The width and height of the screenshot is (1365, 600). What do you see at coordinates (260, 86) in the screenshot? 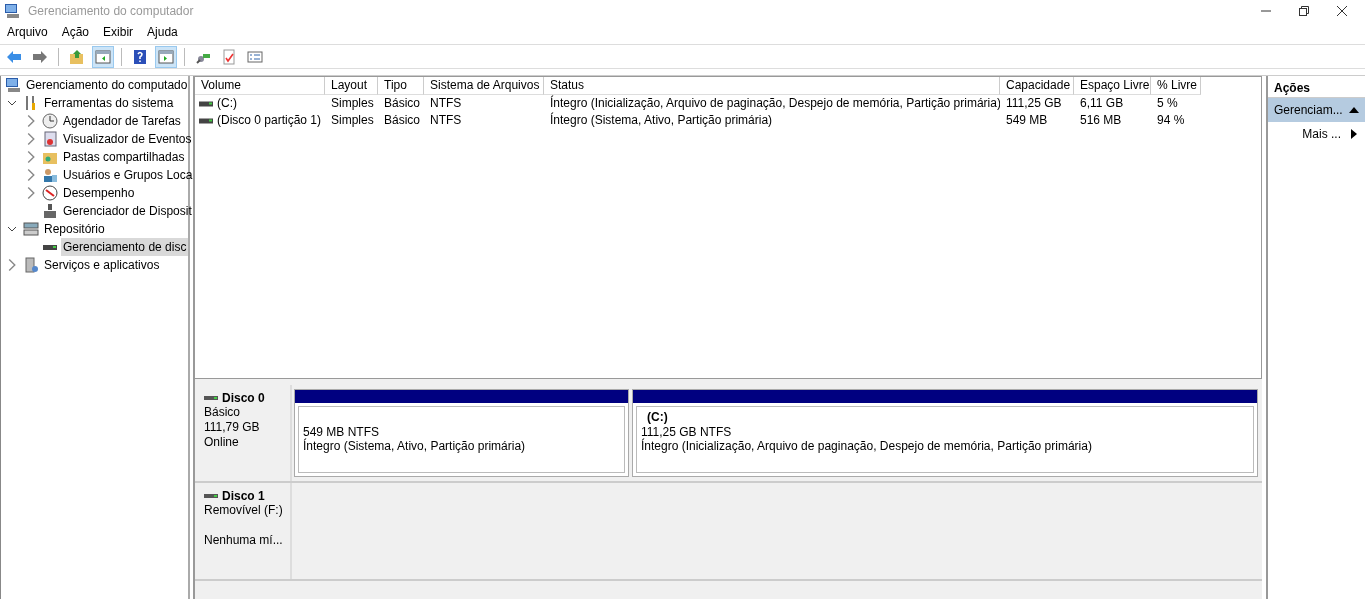
I see `column-header: Volume` at bounding box center [260, 86].